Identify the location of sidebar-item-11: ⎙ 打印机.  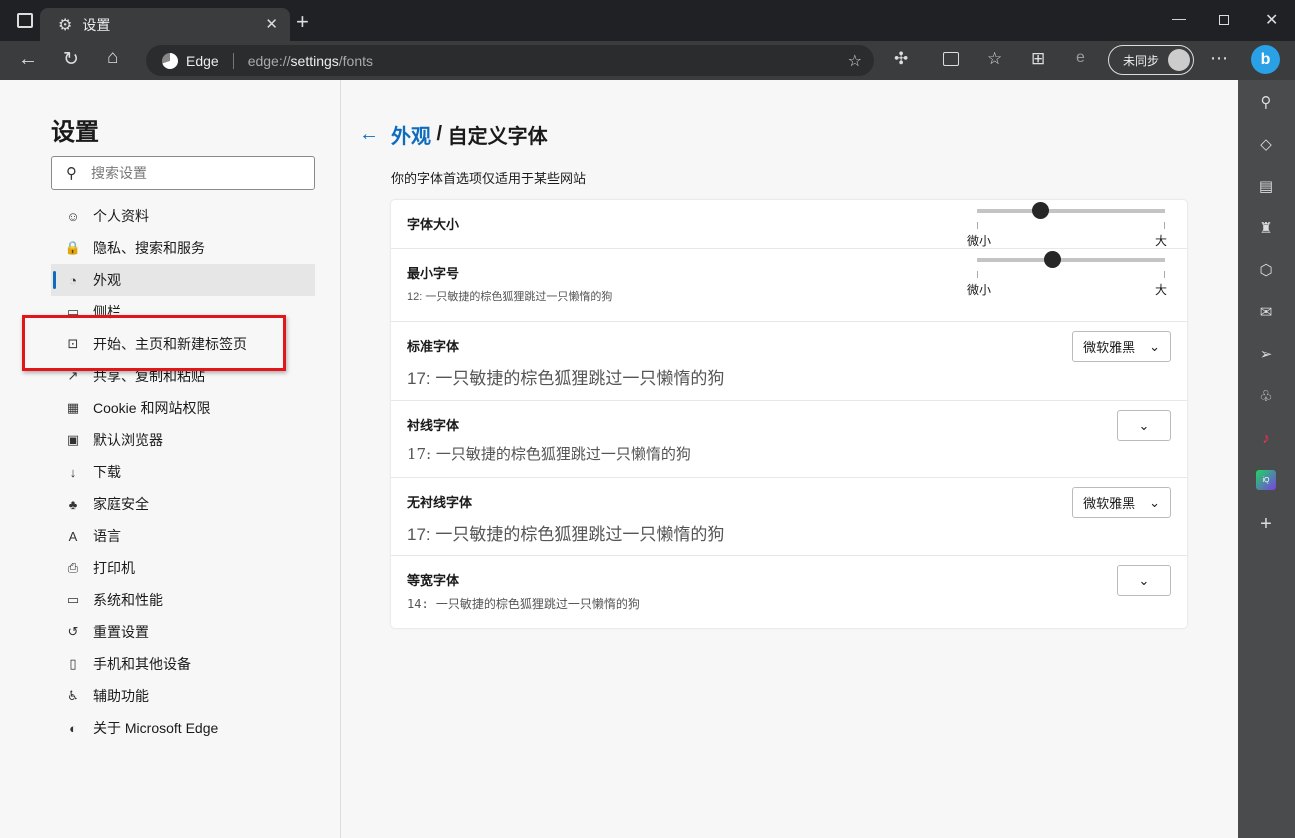
(183, 568).